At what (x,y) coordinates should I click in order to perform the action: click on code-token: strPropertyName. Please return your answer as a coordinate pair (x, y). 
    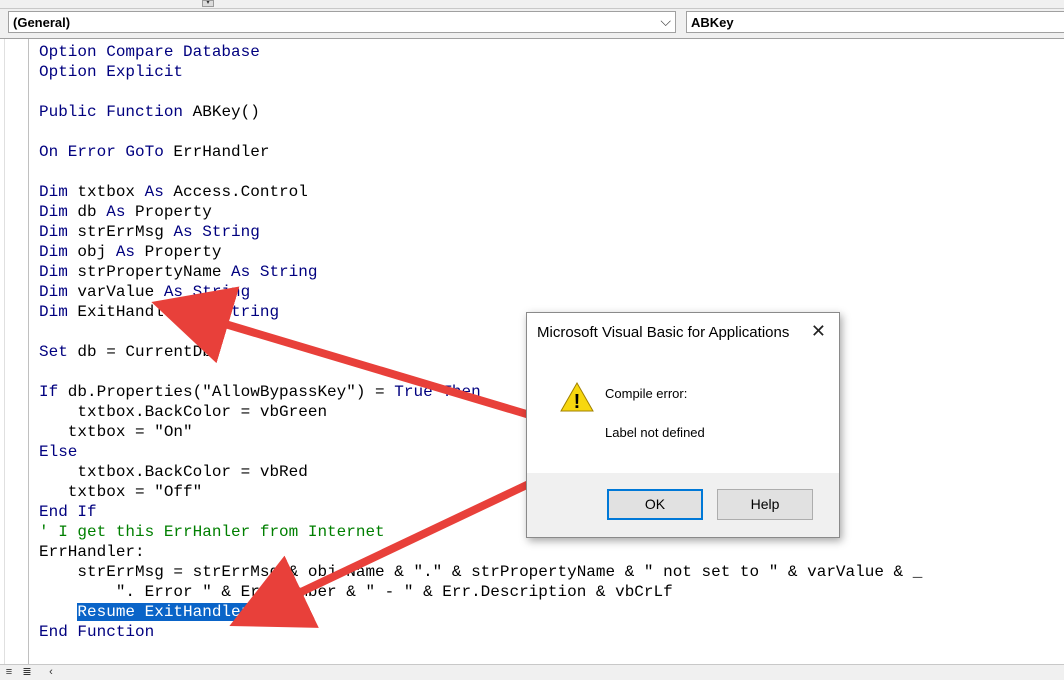
    Looking at the image, I should click on (149, 272).